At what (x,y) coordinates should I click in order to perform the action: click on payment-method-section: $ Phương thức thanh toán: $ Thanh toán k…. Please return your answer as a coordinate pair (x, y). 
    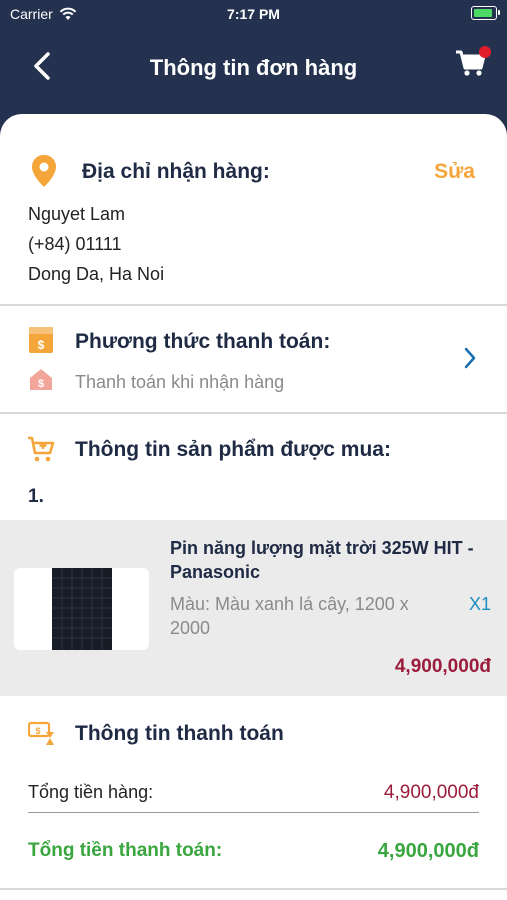
    Looking at the image, I should click on (253, 360).